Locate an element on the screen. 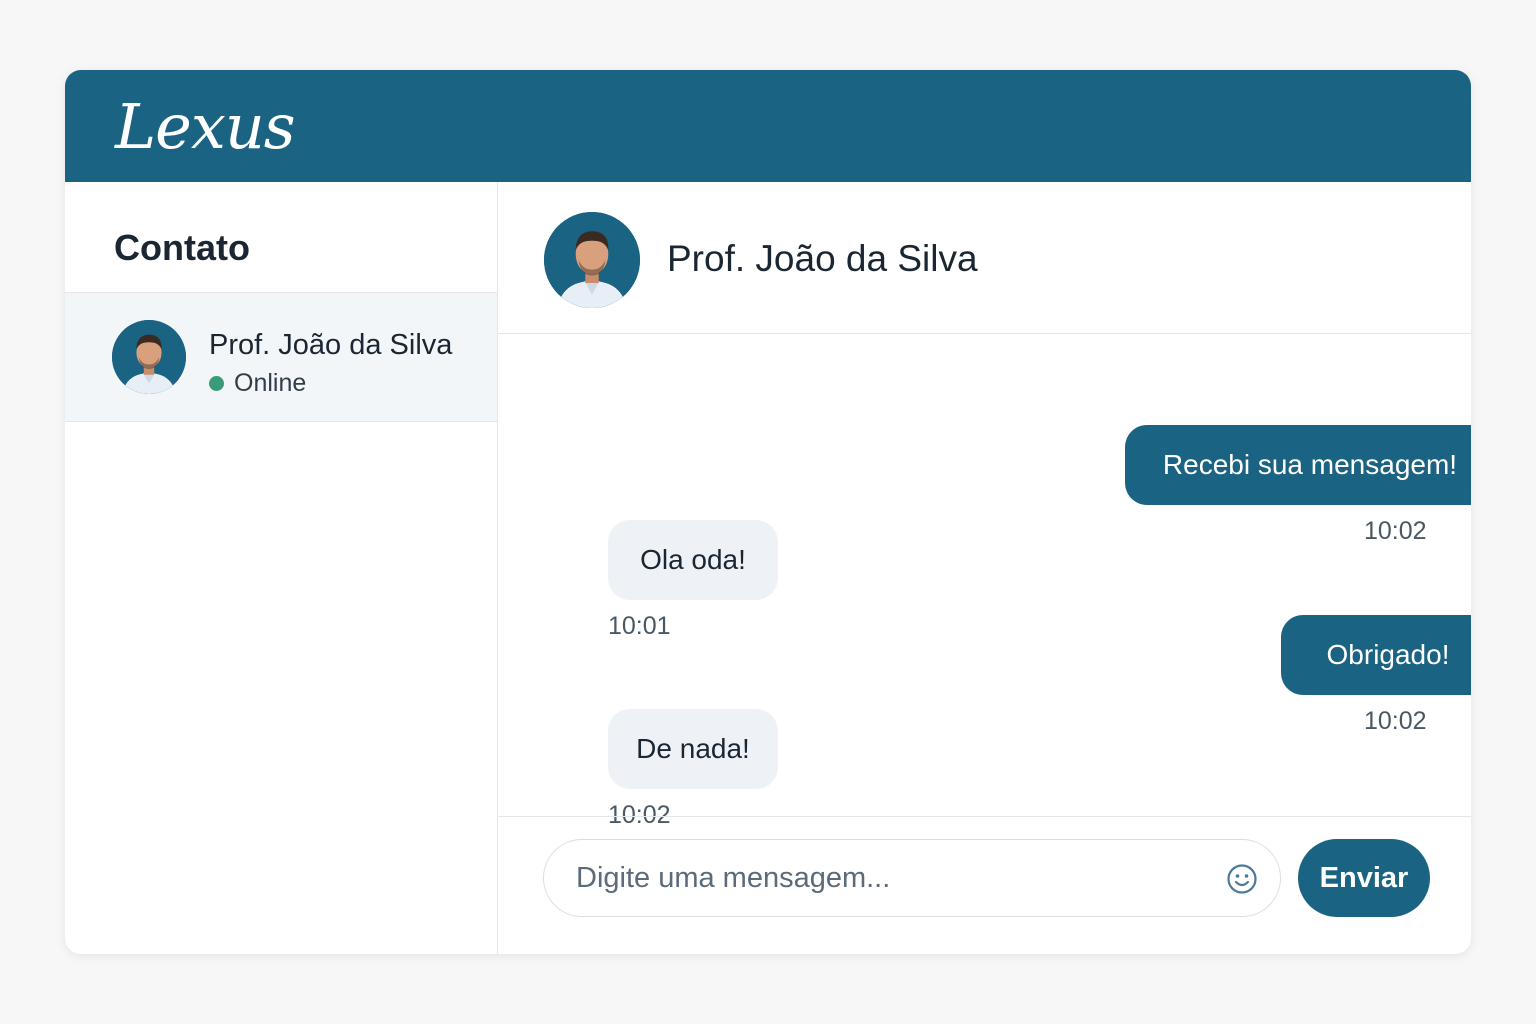 This screenshot has height=1024, width=1536. message-input-wrapper is located at coordinates (912, 878).